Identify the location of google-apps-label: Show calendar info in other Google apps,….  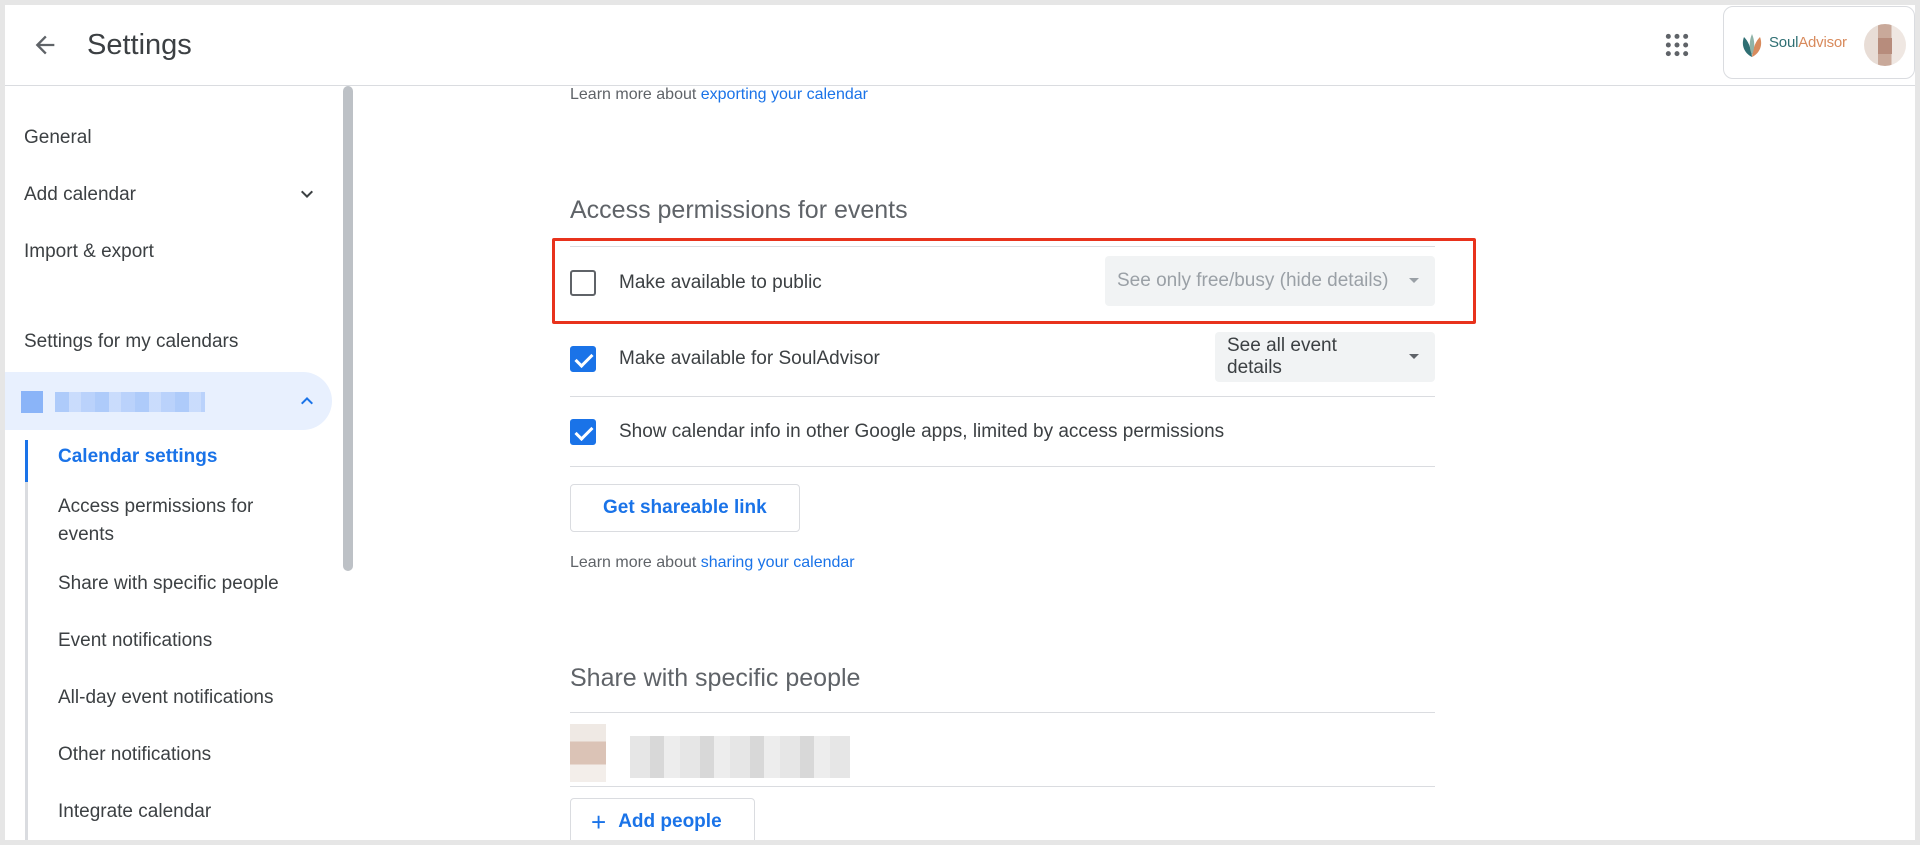
(922, 431).